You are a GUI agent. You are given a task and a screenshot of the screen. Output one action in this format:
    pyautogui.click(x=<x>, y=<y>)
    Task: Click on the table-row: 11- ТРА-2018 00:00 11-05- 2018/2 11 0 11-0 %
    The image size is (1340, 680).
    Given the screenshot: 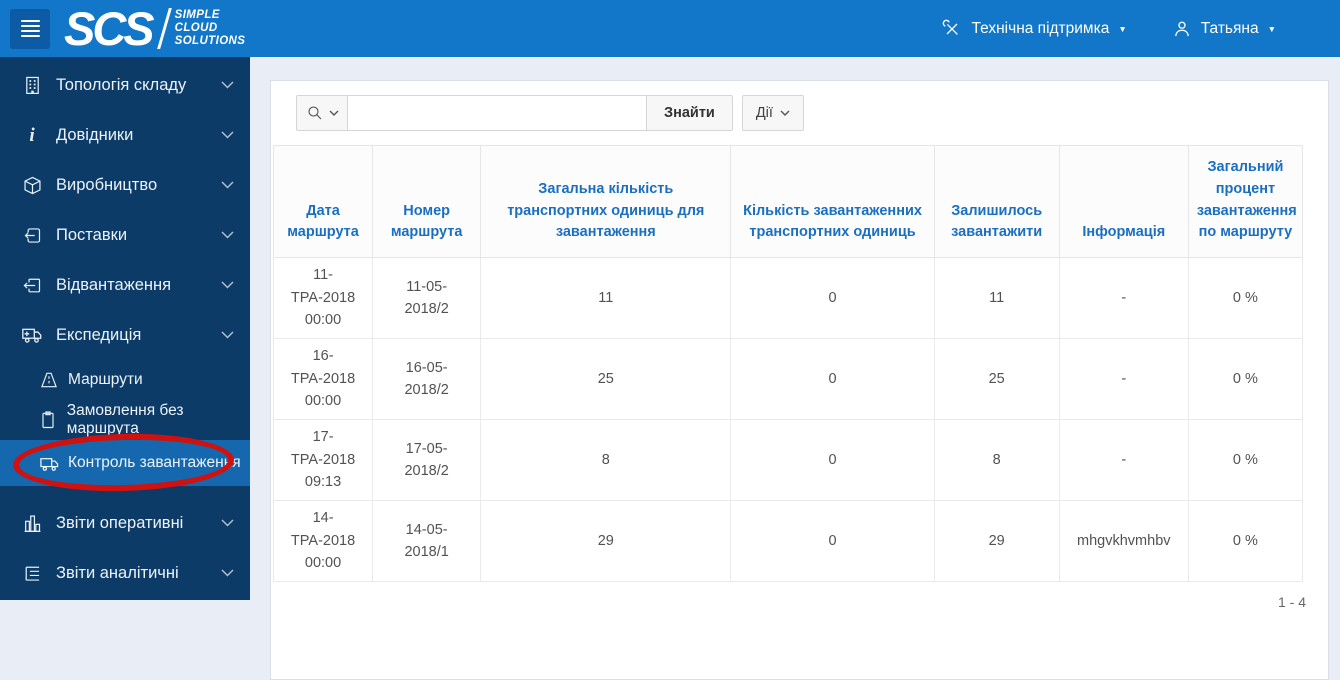 What is the action you would take?
    pyautogui.click(x=788, y=298)
    